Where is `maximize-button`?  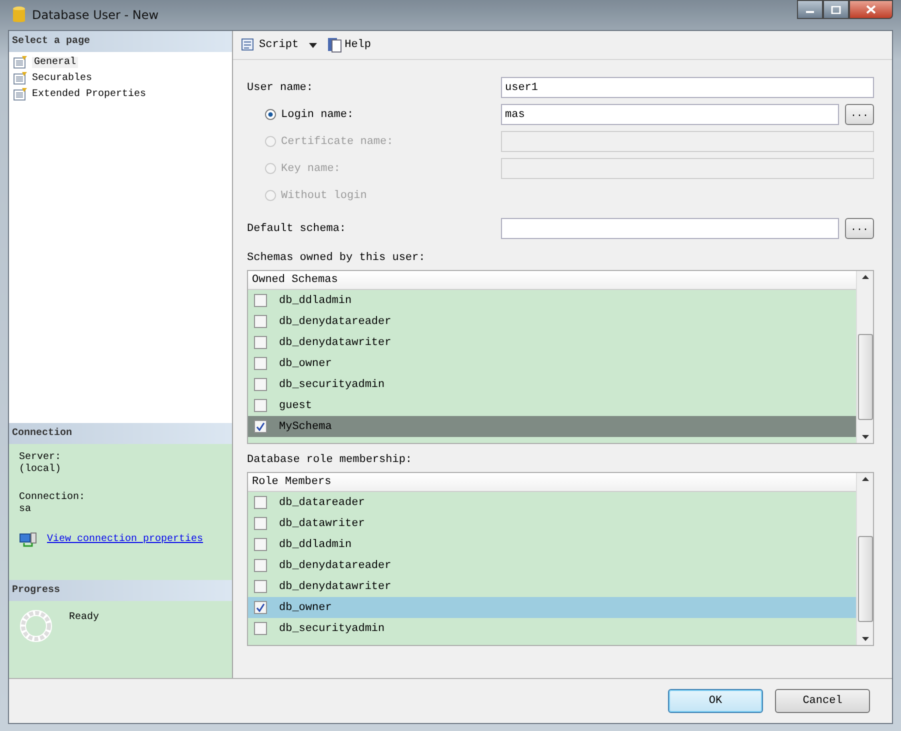
maximize-button is located at coordinates (836, 9).